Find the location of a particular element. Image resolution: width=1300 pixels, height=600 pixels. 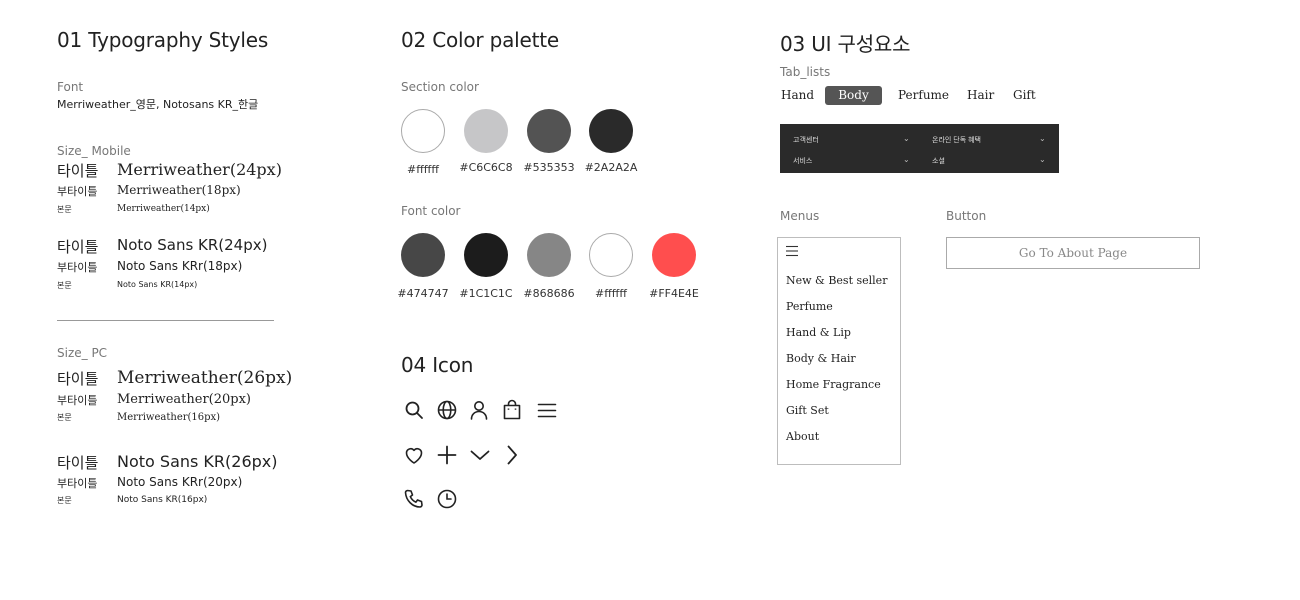

chevron-right-icon is located at coordinates (512, 455).